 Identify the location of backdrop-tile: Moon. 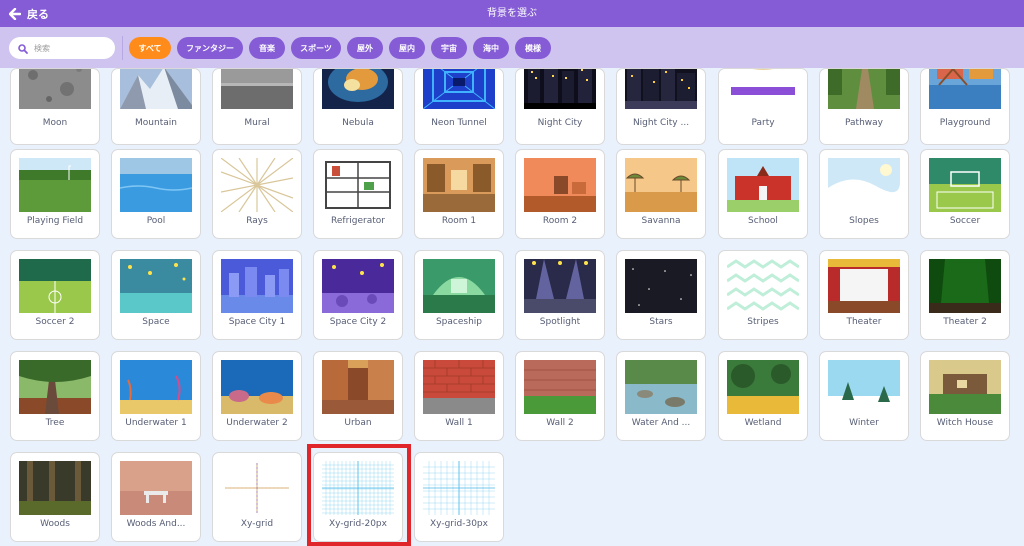
(55, 106).